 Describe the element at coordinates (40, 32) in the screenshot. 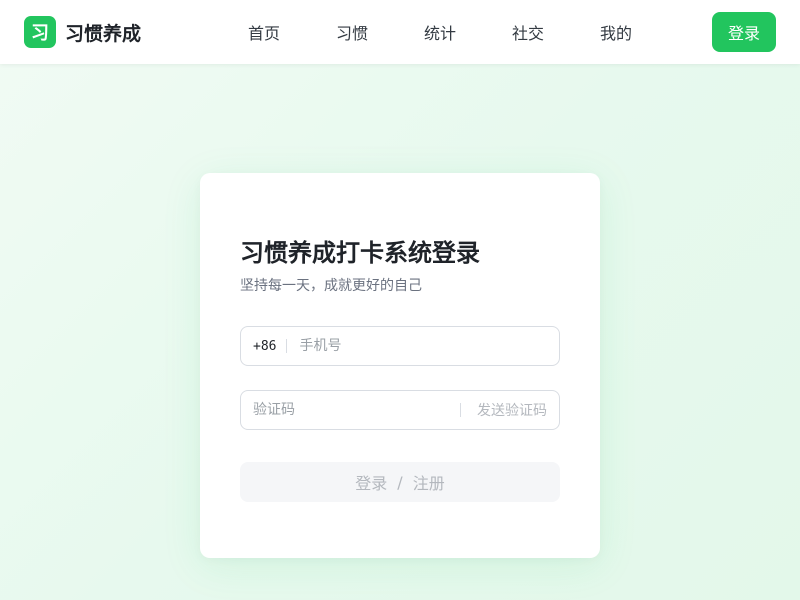

I see `brand-logo-icon: 习` at that location.